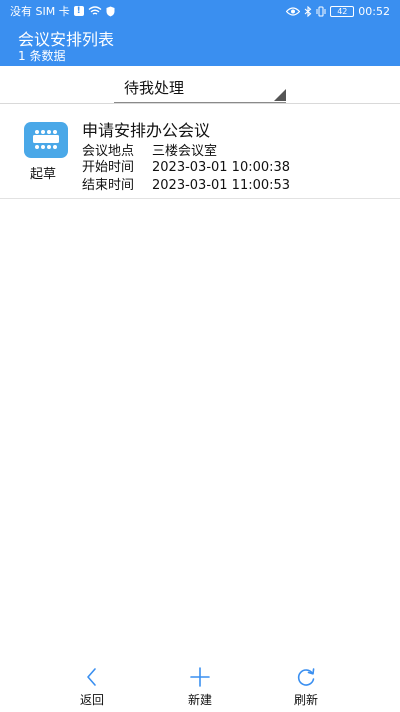  What do you see at coordinates (280, 95) in the screenshot?
I see `dropdown-arrow-icon` at bounding box center [280, 95].